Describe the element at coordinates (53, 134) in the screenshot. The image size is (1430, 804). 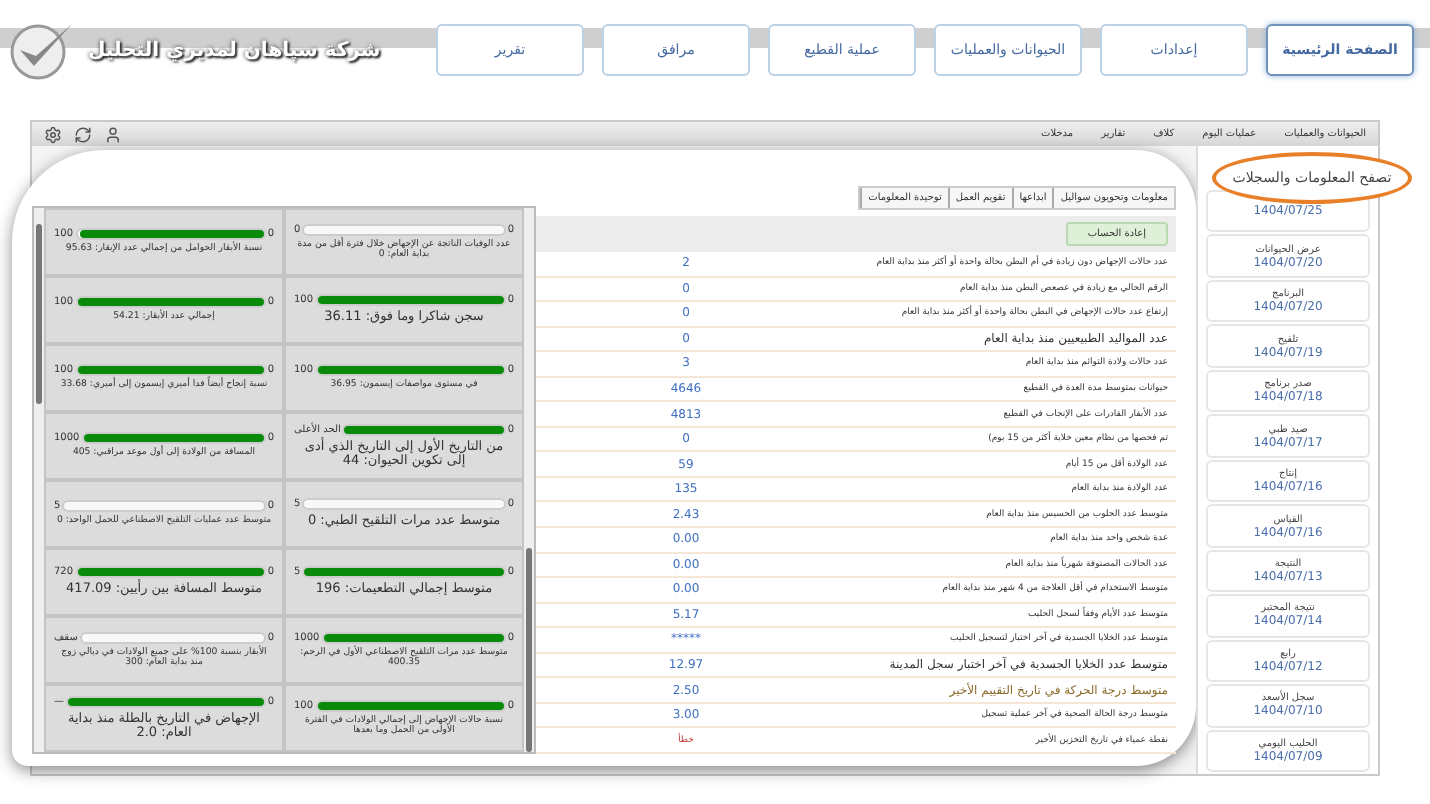
I see `settings-icon` at that location.